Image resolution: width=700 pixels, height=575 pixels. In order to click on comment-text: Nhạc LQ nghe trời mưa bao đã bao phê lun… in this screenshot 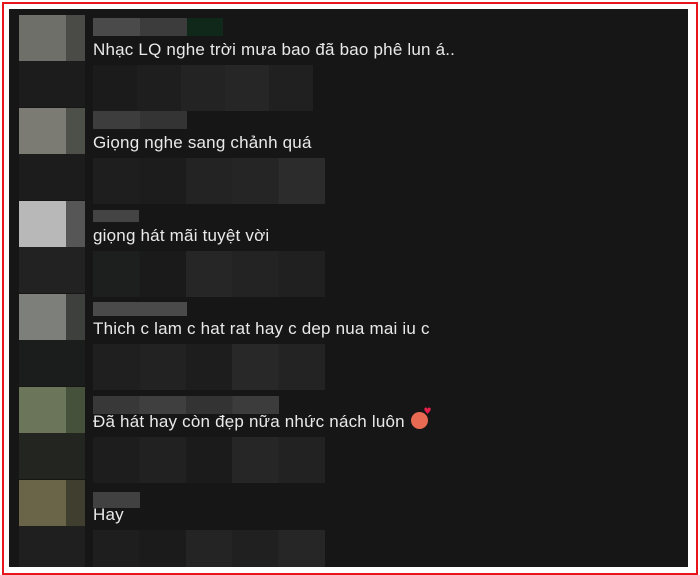, I will do `click(274, 49)`.